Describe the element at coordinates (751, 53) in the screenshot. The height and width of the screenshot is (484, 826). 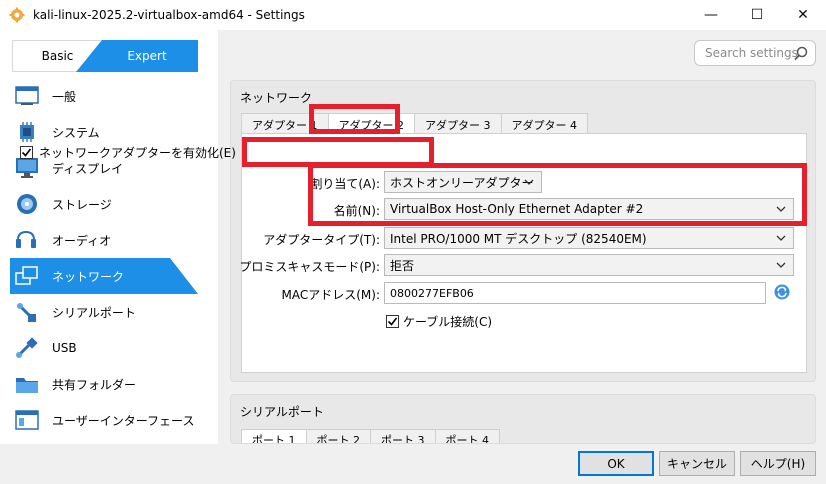
I see `search-placeholder: Search settings` at that location.